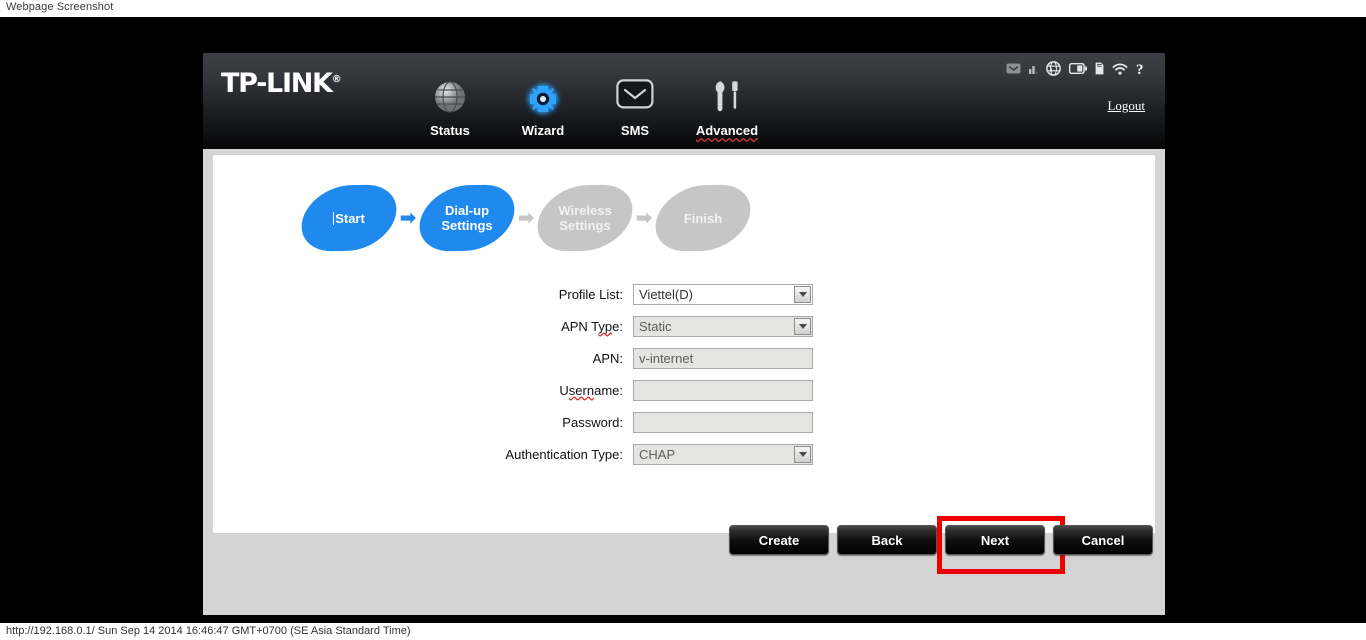 This screenshot has height=640, width=1366. I want to click on step-text: Start, so click(350, 218).